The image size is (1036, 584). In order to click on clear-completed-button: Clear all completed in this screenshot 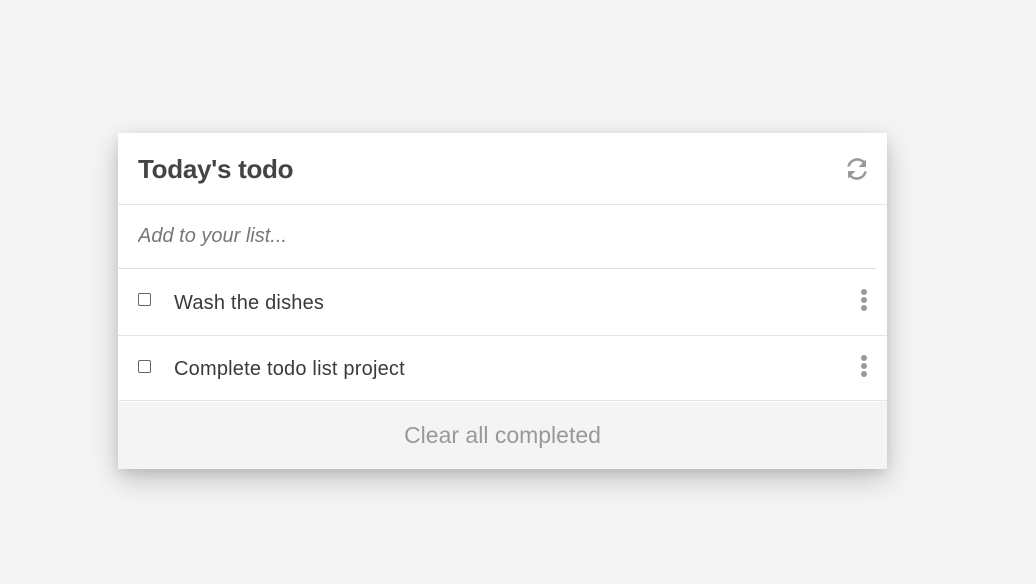, I will do `click(502, 435)`.